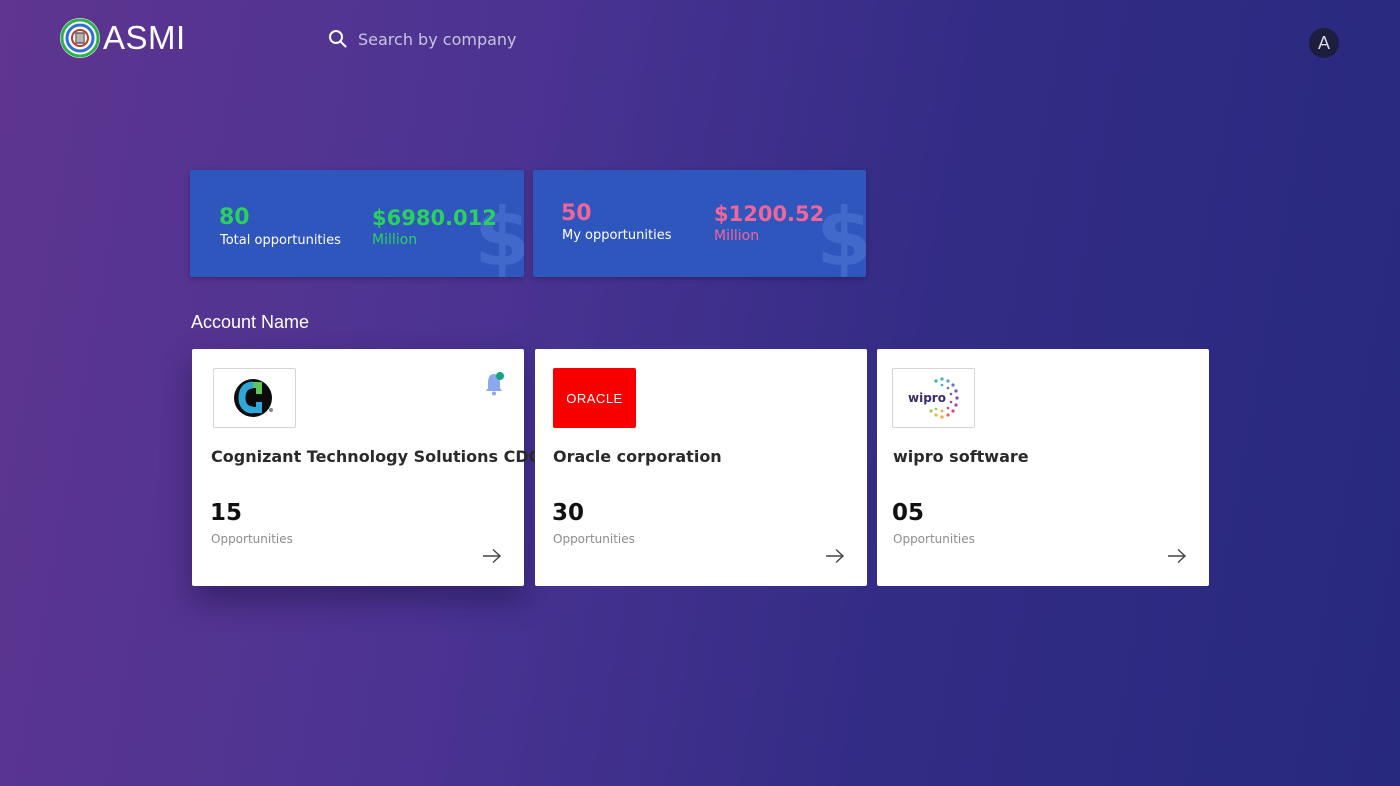  What do you see at coordinates (576, 213) in the screenshot?
I see `my-opportunities-count: 50` at bounding box center [576, 213].